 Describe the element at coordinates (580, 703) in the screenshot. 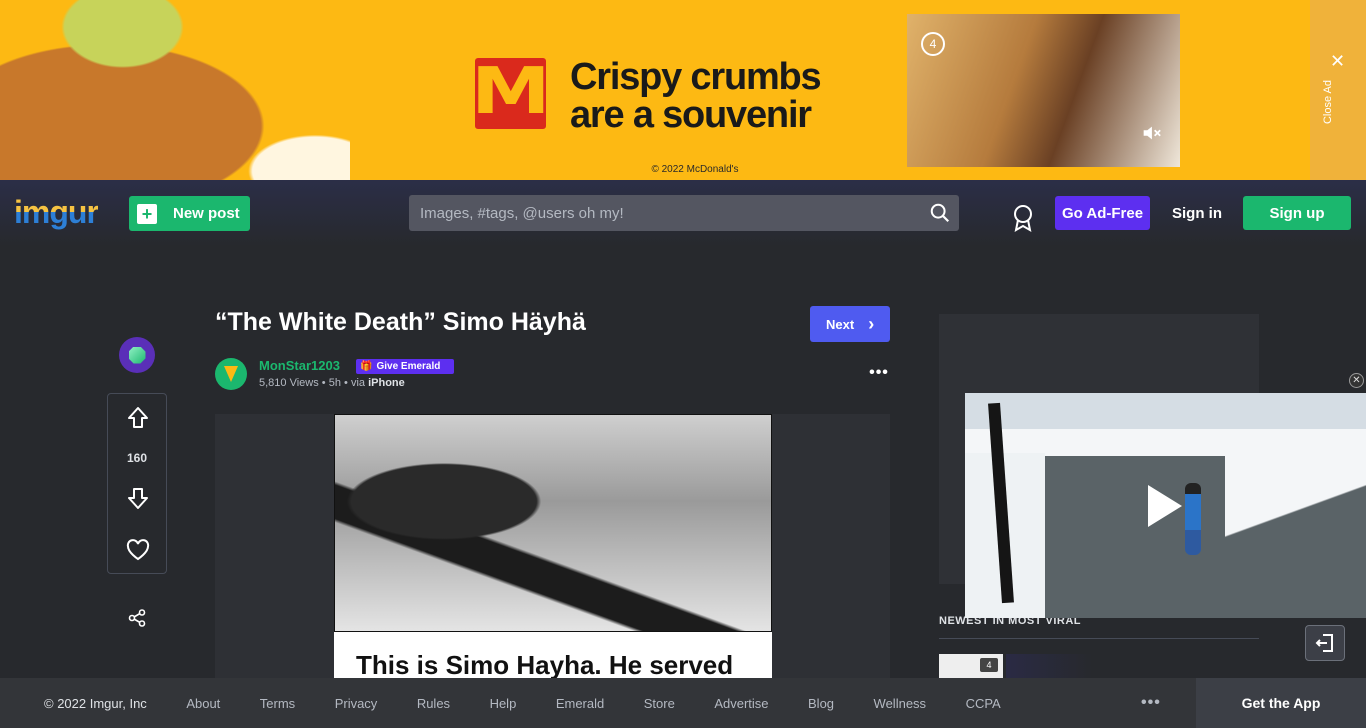

I see `footer-link-emerald: Emerald` at that location.